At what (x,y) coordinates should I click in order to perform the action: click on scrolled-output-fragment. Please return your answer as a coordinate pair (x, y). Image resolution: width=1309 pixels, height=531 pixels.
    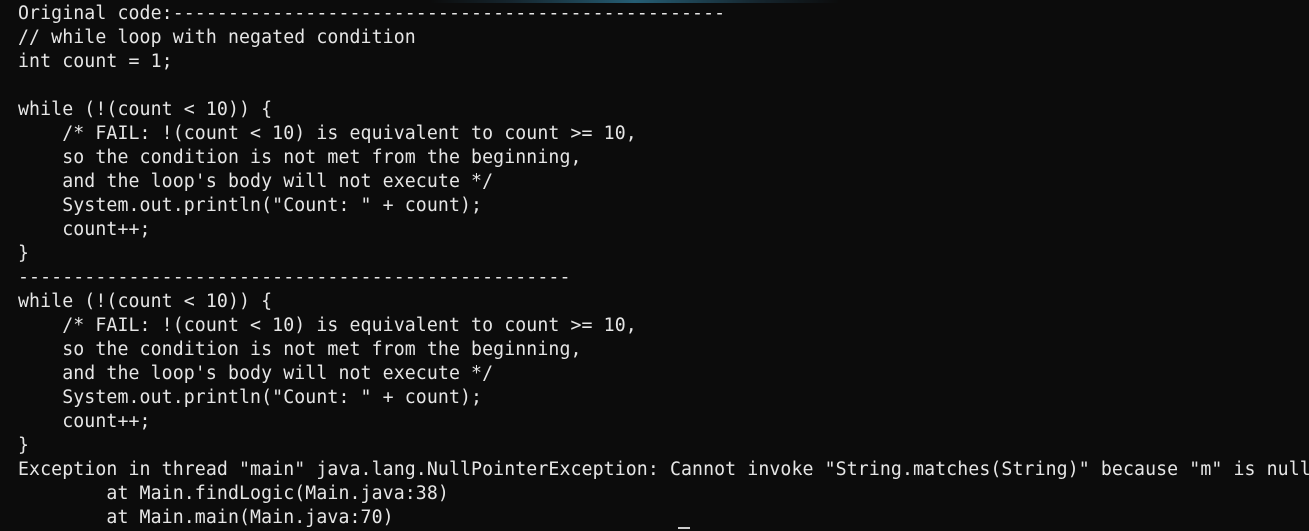
    Looking at the image, I should click on (635, 1).